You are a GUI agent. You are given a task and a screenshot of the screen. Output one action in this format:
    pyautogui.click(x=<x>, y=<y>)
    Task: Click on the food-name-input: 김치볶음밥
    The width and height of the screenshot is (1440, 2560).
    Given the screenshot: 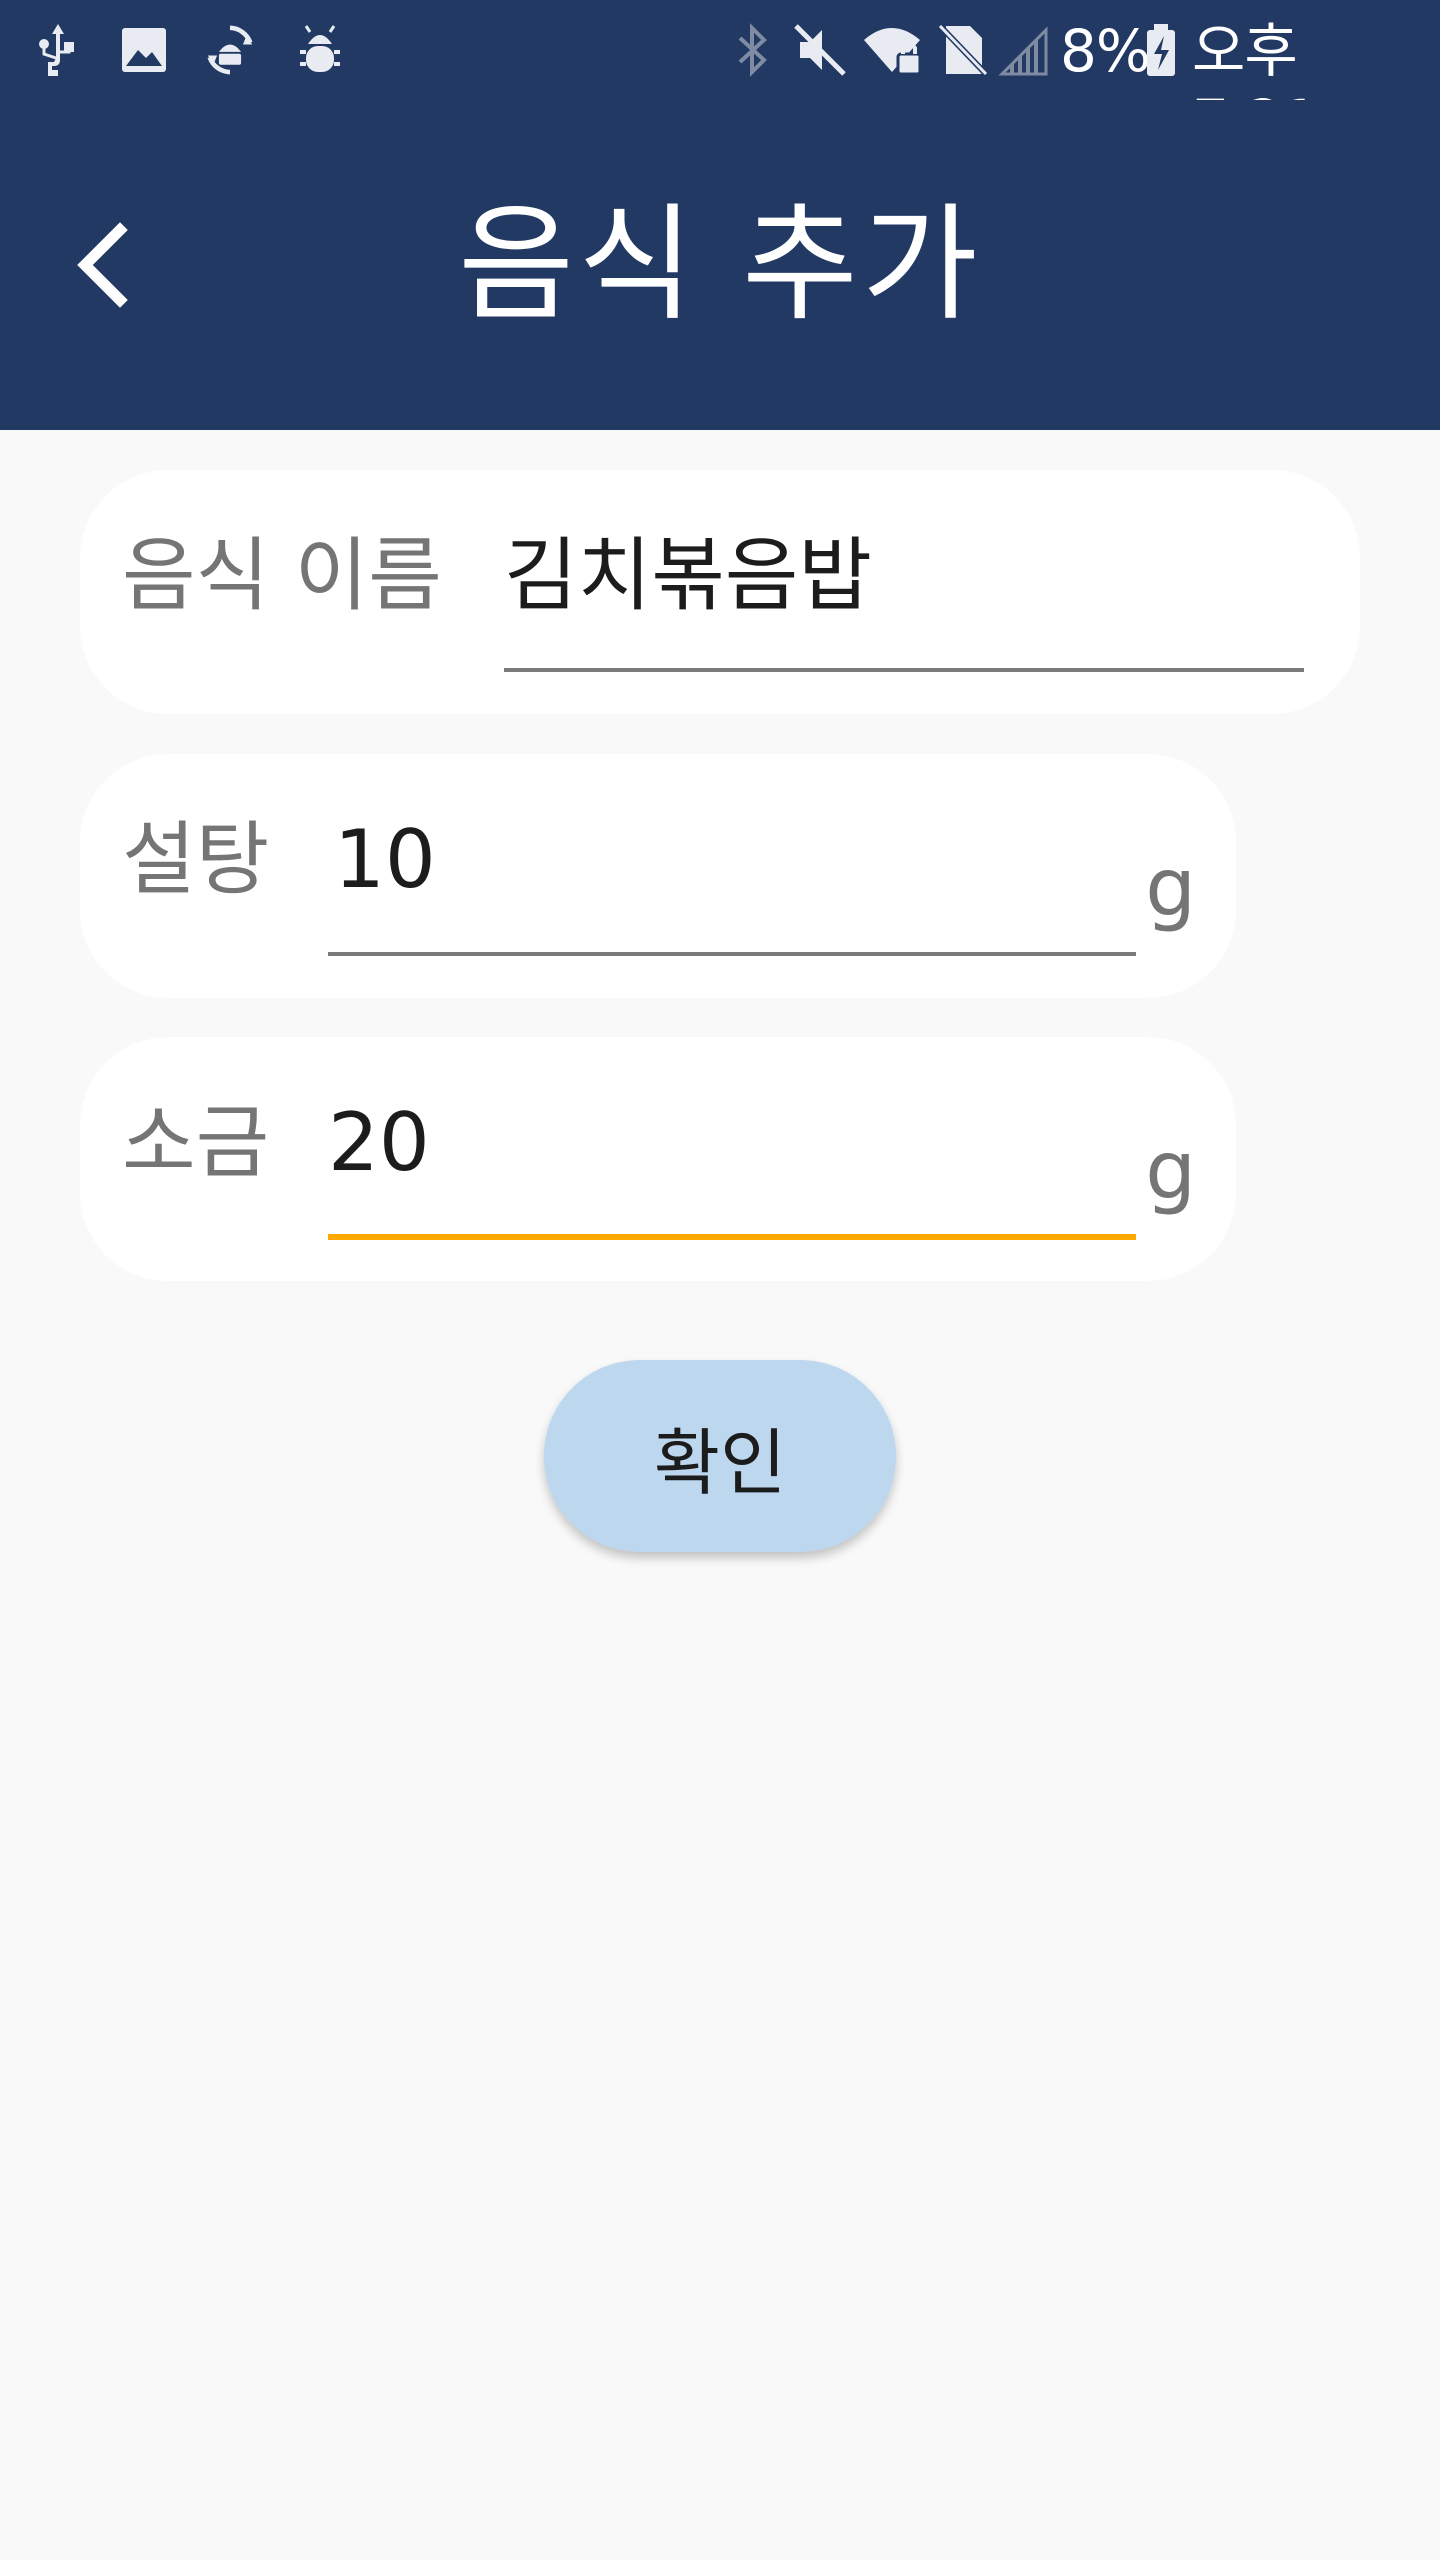 What is the action you would take?
    pyautogui.click(x=688, y=576)
    